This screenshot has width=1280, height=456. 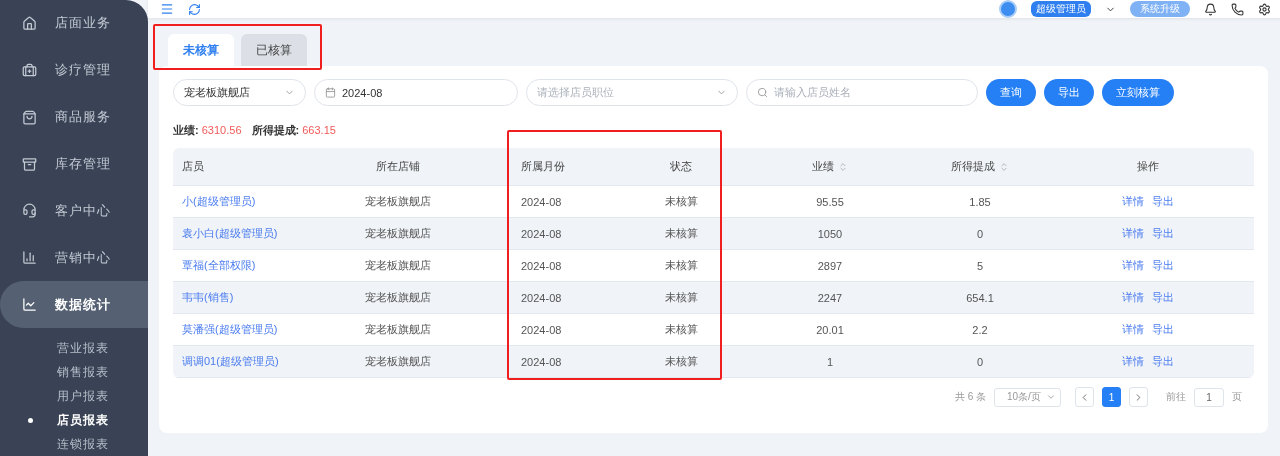 I want to click on page-suffix: 页, so click(x=1237, y=397).